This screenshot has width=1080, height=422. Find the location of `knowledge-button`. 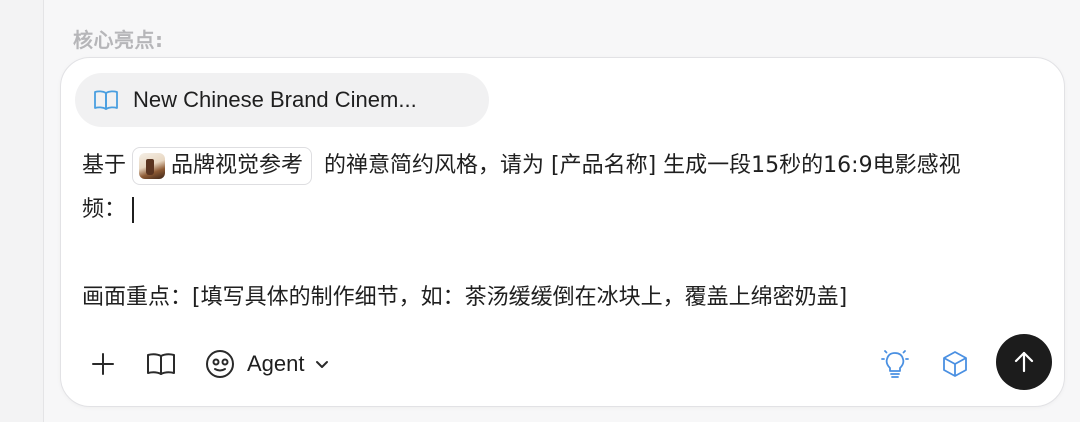

knowledge-button is located at coordinates (161, 364).